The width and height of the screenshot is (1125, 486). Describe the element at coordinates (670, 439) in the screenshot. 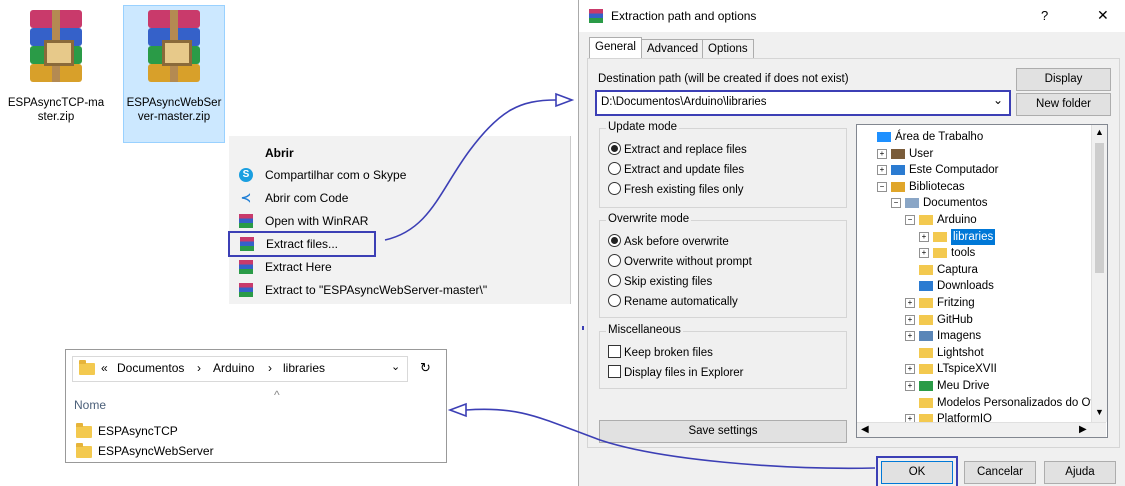

I see `arrow-to-explorer` at that location.